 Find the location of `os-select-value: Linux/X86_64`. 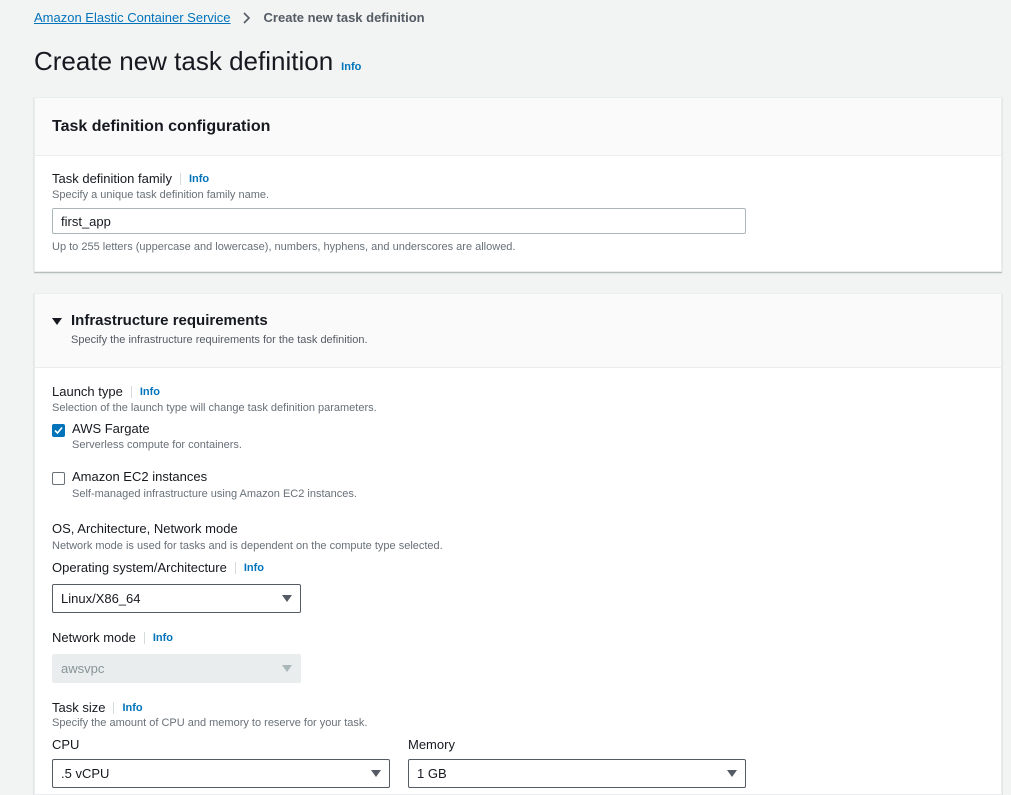

os-select-value: Linux/X86_64 is located at coordinates (101, 598).